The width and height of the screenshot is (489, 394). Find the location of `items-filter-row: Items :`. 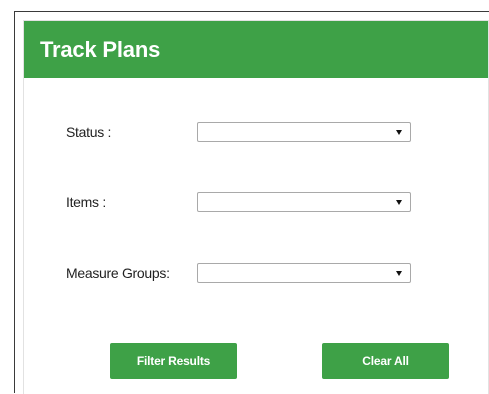

items-filter-row: Items : is located at coordinates (238, 202).